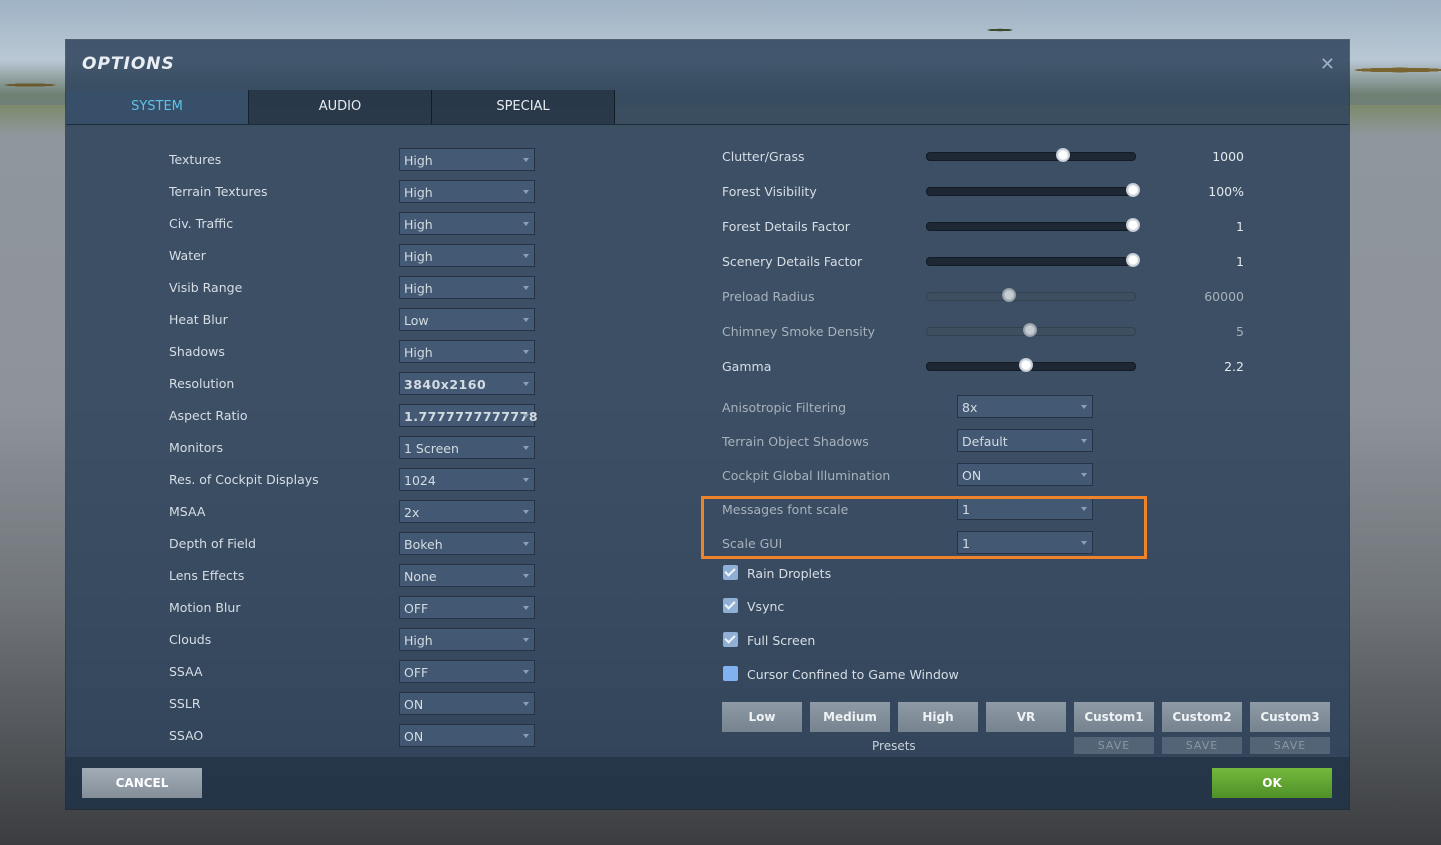 The image size is (1441, 845). What do you see at coordinates (186, 671) in the screenshot?
I see `setting-label-ssaa: SSAA` at bounding box center [186, 671].